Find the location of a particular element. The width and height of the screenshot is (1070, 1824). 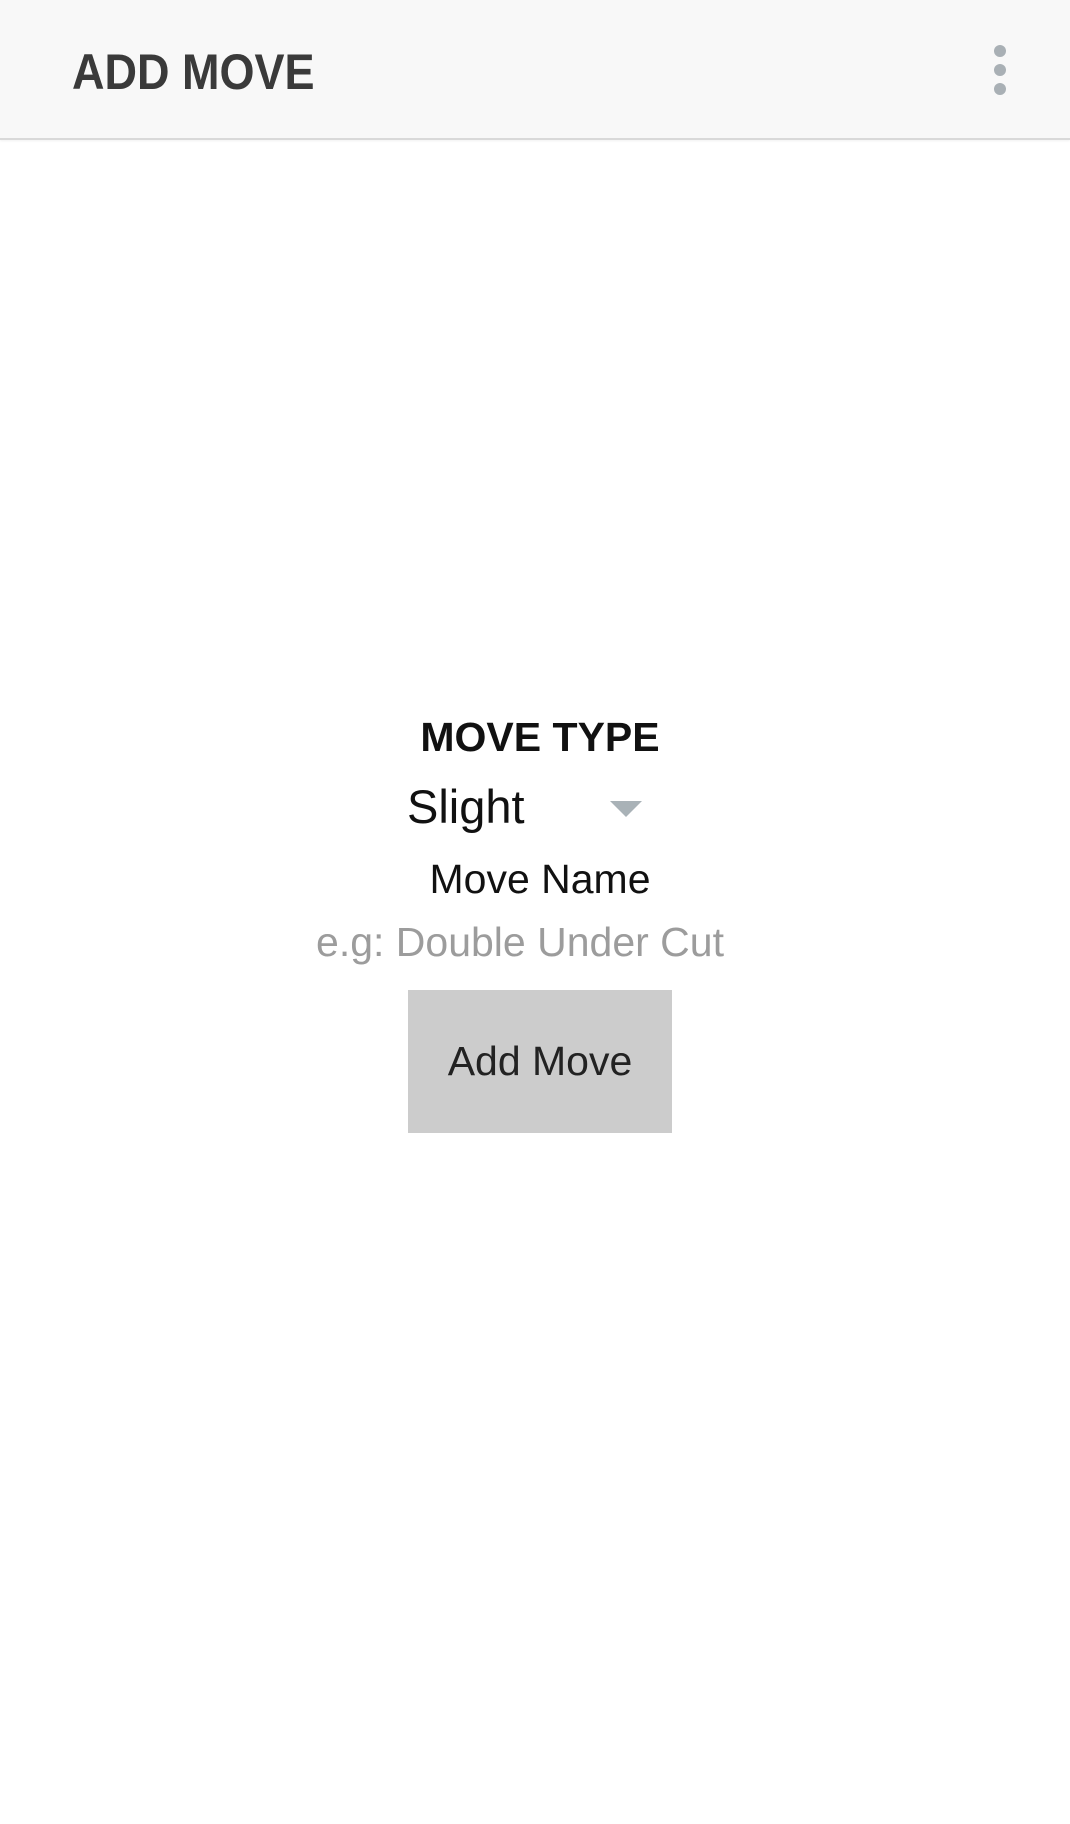

add-move-button: Add Move is located at coordinates (540, 1061).